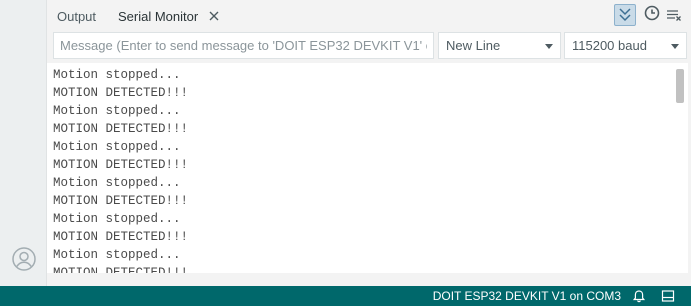  I want to click on bell-icon, so click(639, 296).